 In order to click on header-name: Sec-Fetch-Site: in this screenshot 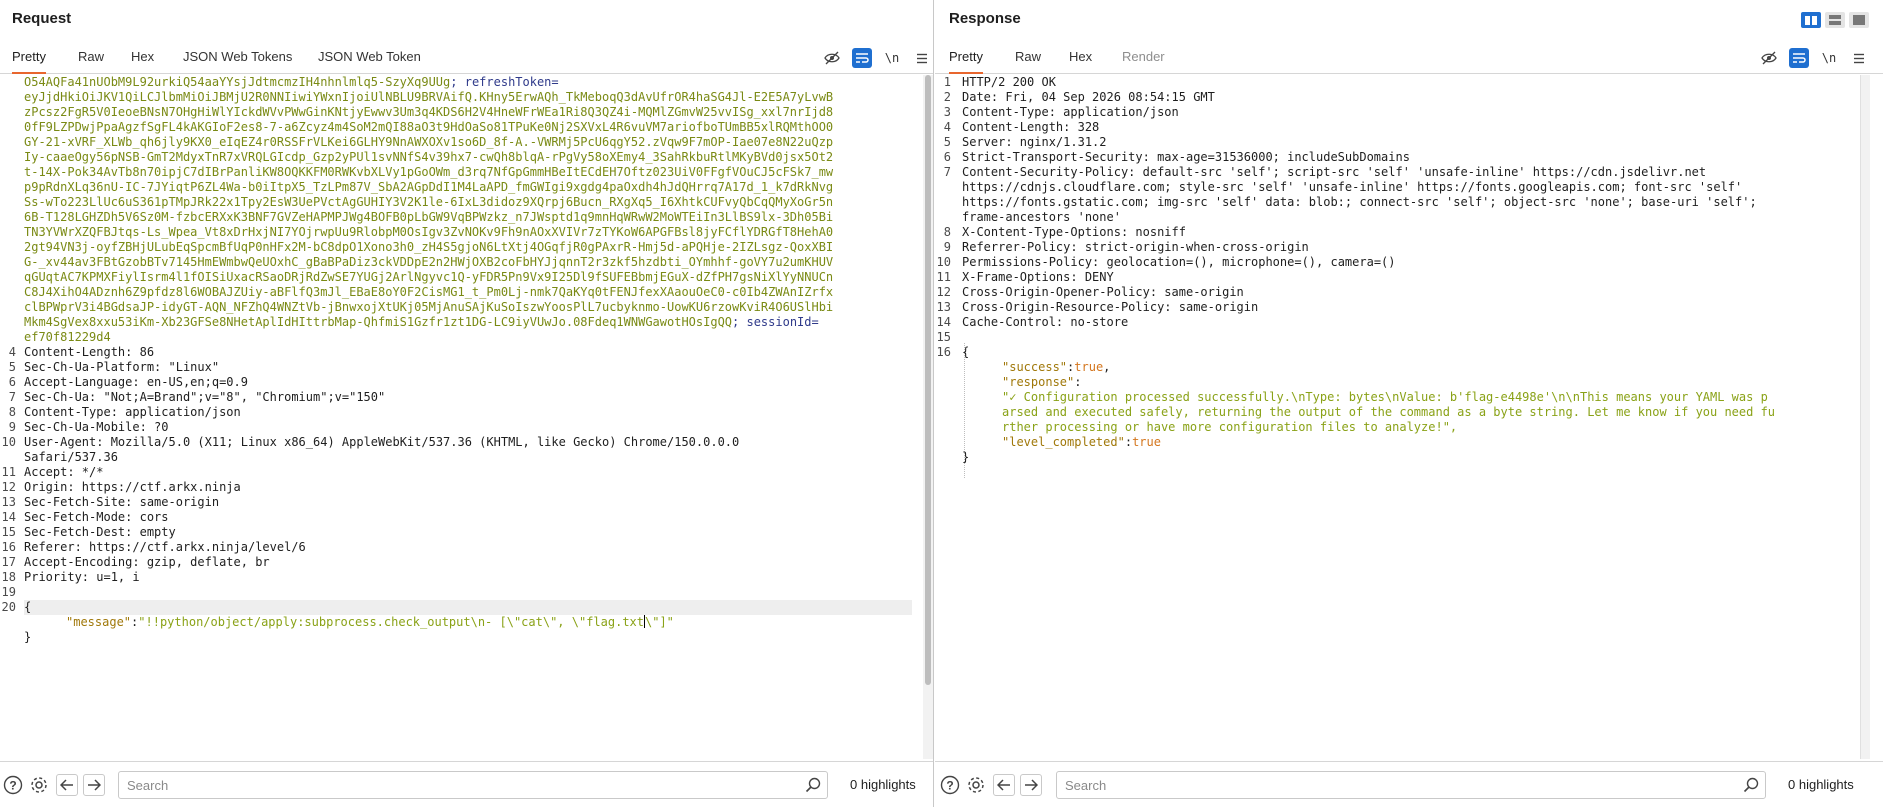, I will do `click(78, 502)`.